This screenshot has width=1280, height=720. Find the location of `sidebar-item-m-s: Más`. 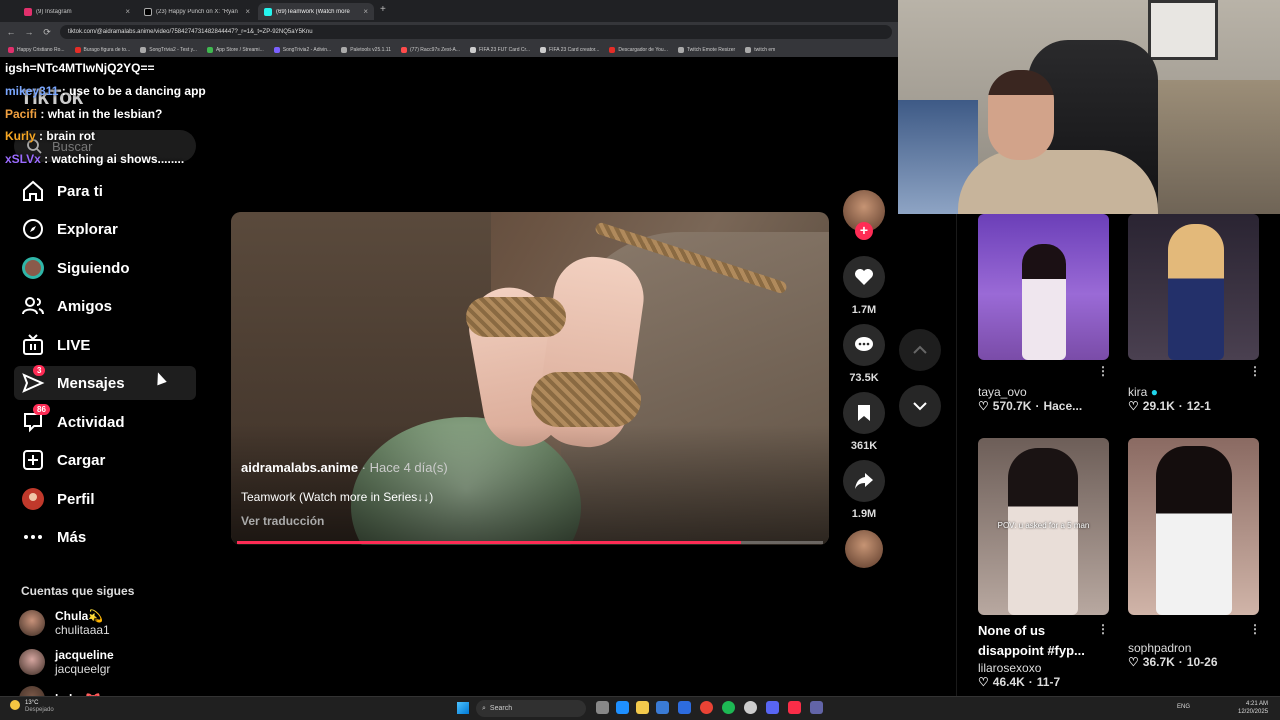

sidebar-item-m-s: Más is located at coordinates (105, 537).